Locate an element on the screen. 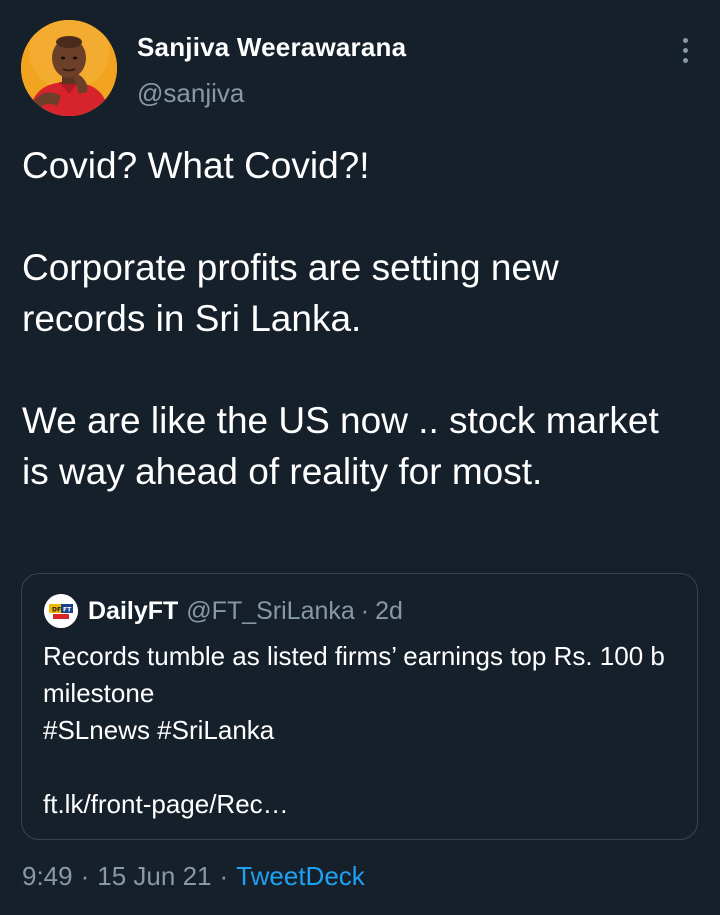  svg-text: DF is located at coordinates (56, 610).